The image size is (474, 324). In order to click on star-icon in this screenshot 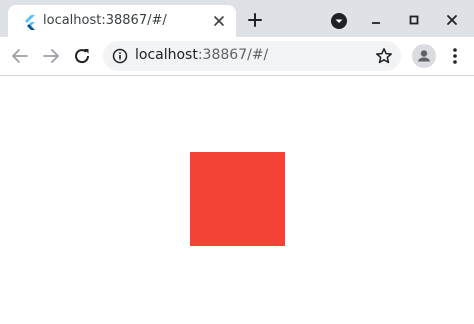, I will do `click(384, 56)`.